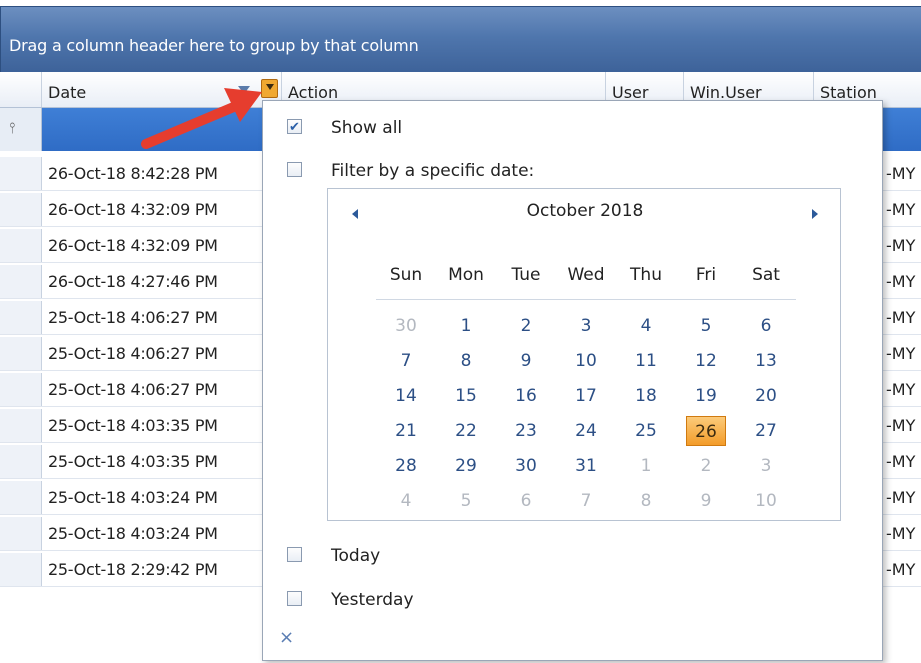 This screenshot has height=663, width=921. What do you see at coordinates (433, 171) in the screenshot?
I see `specific-date-label: Filter by a specific date:` at bounding box center [433, 171].